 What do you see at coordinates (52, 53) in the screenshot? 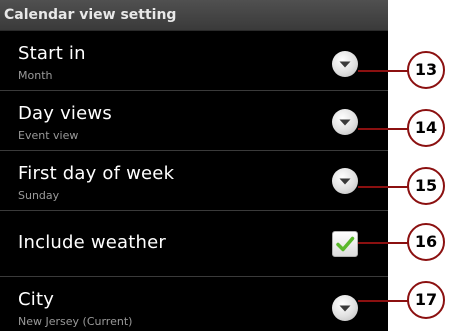
I see `setting-title: Start in` at bounding box center [52, 53].